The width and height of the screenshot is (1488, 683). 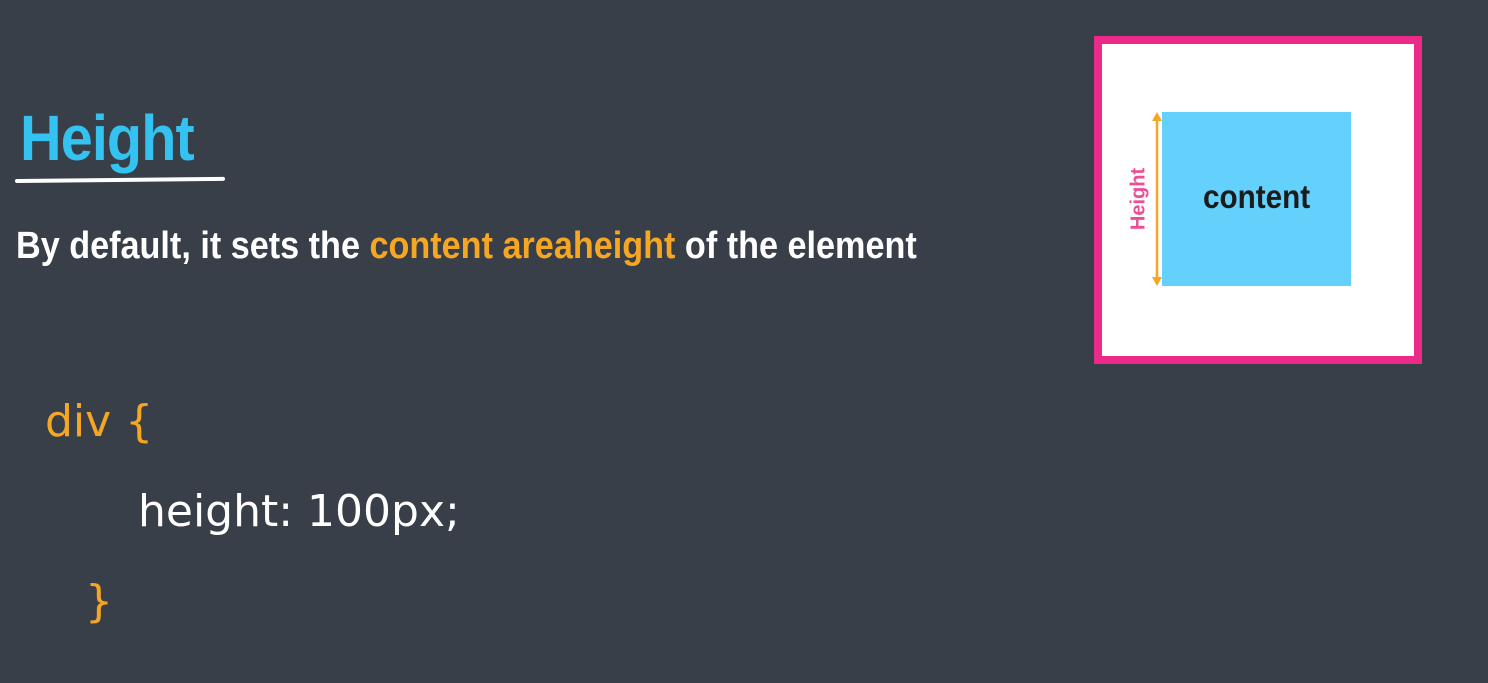 I want to click on content-area-box: content, so click(x=1256, y=199).